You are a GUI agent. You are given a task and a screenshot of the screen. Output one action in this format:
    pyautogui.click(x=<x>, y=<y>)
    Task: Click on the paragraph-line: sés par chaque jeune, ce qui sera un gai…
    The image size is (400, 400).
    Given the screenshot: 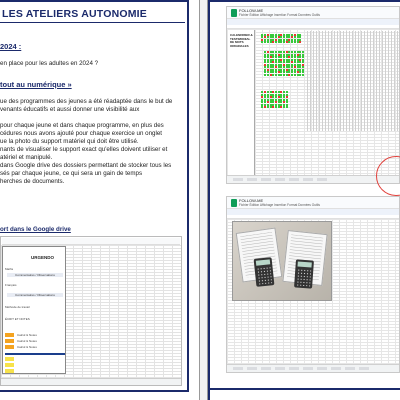 What is the action you would take?
    pyautogui.click(x=71, y=173)
    